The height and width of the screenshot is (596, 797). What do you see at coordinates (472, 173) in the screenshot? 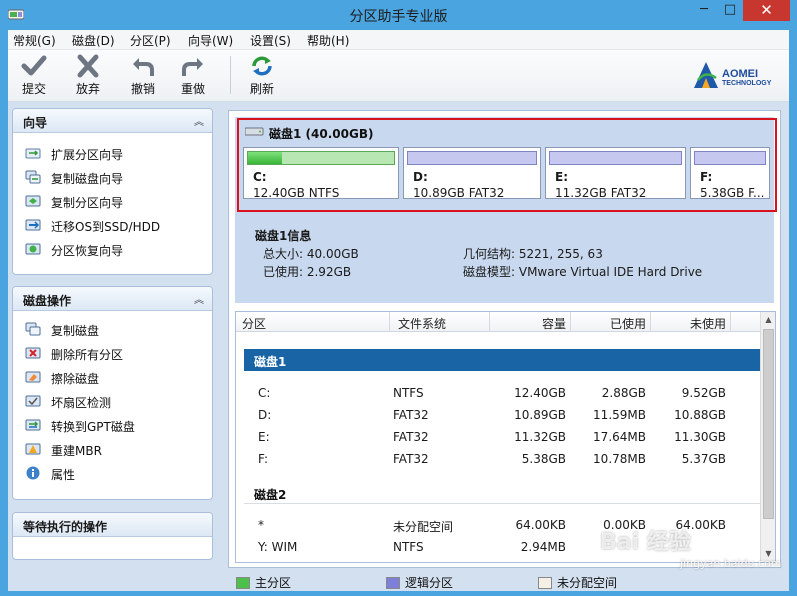
I see `partition-d: D: 10.89GB FAT32` at bounding box center [472, 173].